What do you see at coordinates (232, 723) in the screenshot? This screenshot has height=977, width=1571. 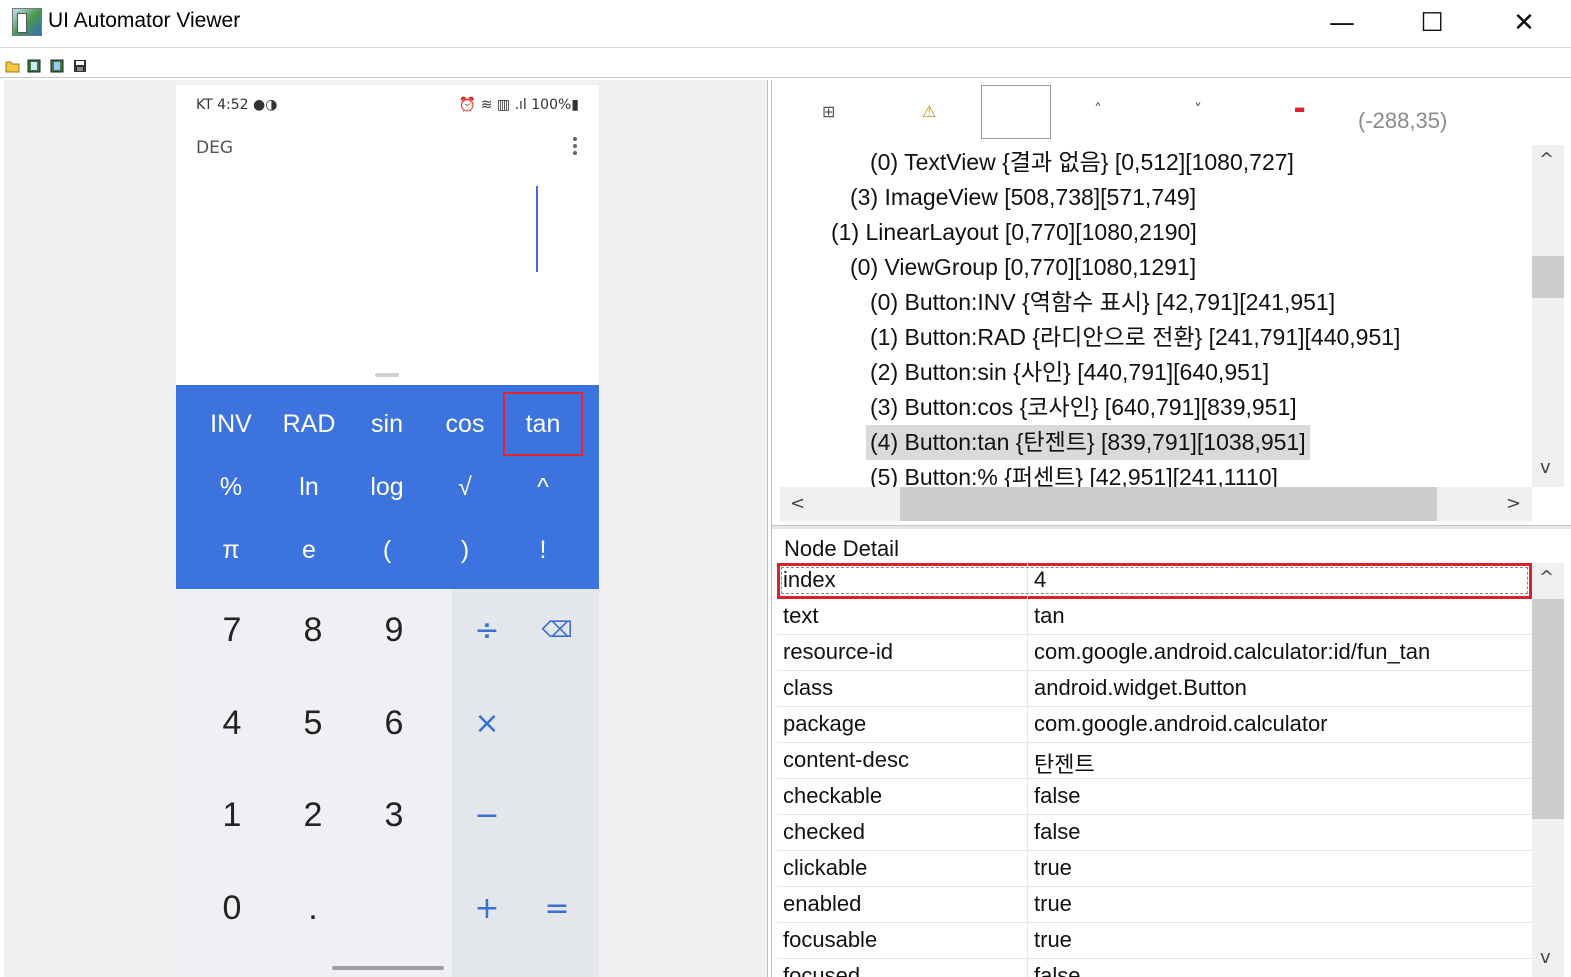 I see `key-4: 4` at bounding box center [232, 723].